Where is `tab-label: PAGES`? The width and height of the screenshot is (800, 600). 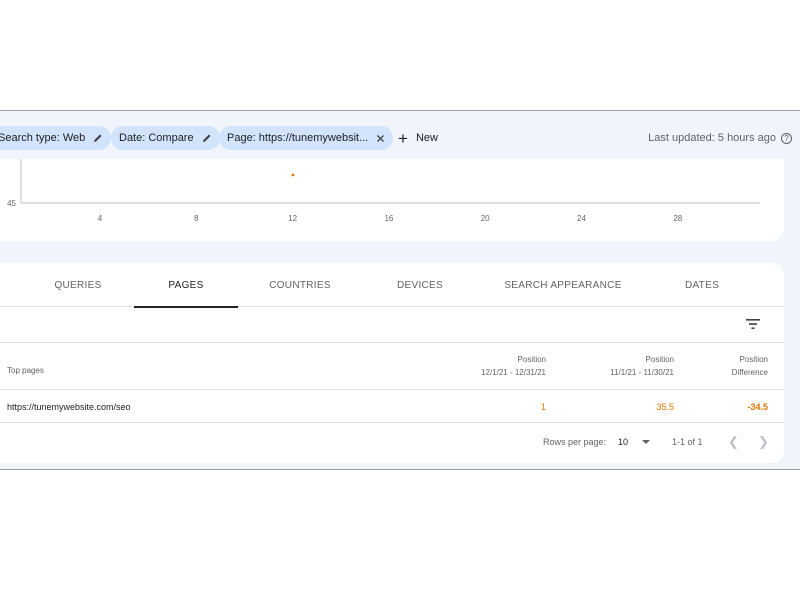 tab-label: PAGES is located at coordinates (186, 285).